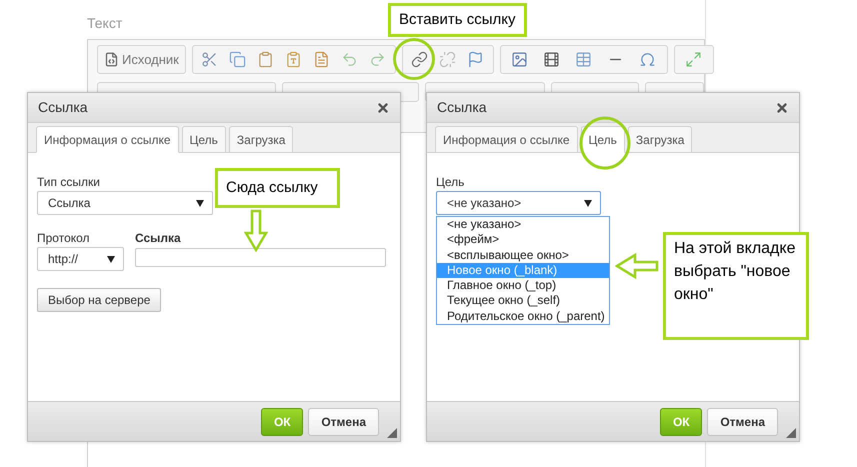 This screenshot has width=857, height=467. Describe the element at coordinates (141, 59) in the screenshot. I see `source-button: Исходник` at that location.